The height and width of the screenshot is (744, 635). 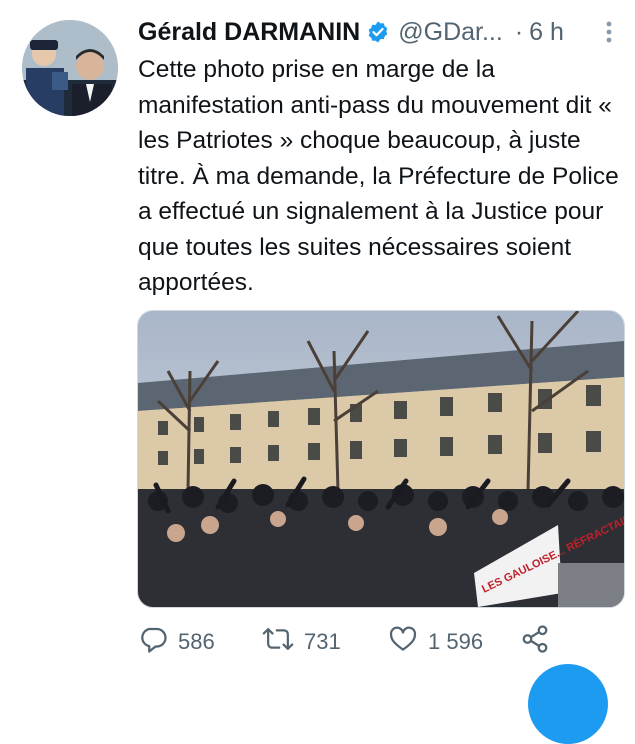 I want to click on like-button: 1 596, so click(x=435, y=642).